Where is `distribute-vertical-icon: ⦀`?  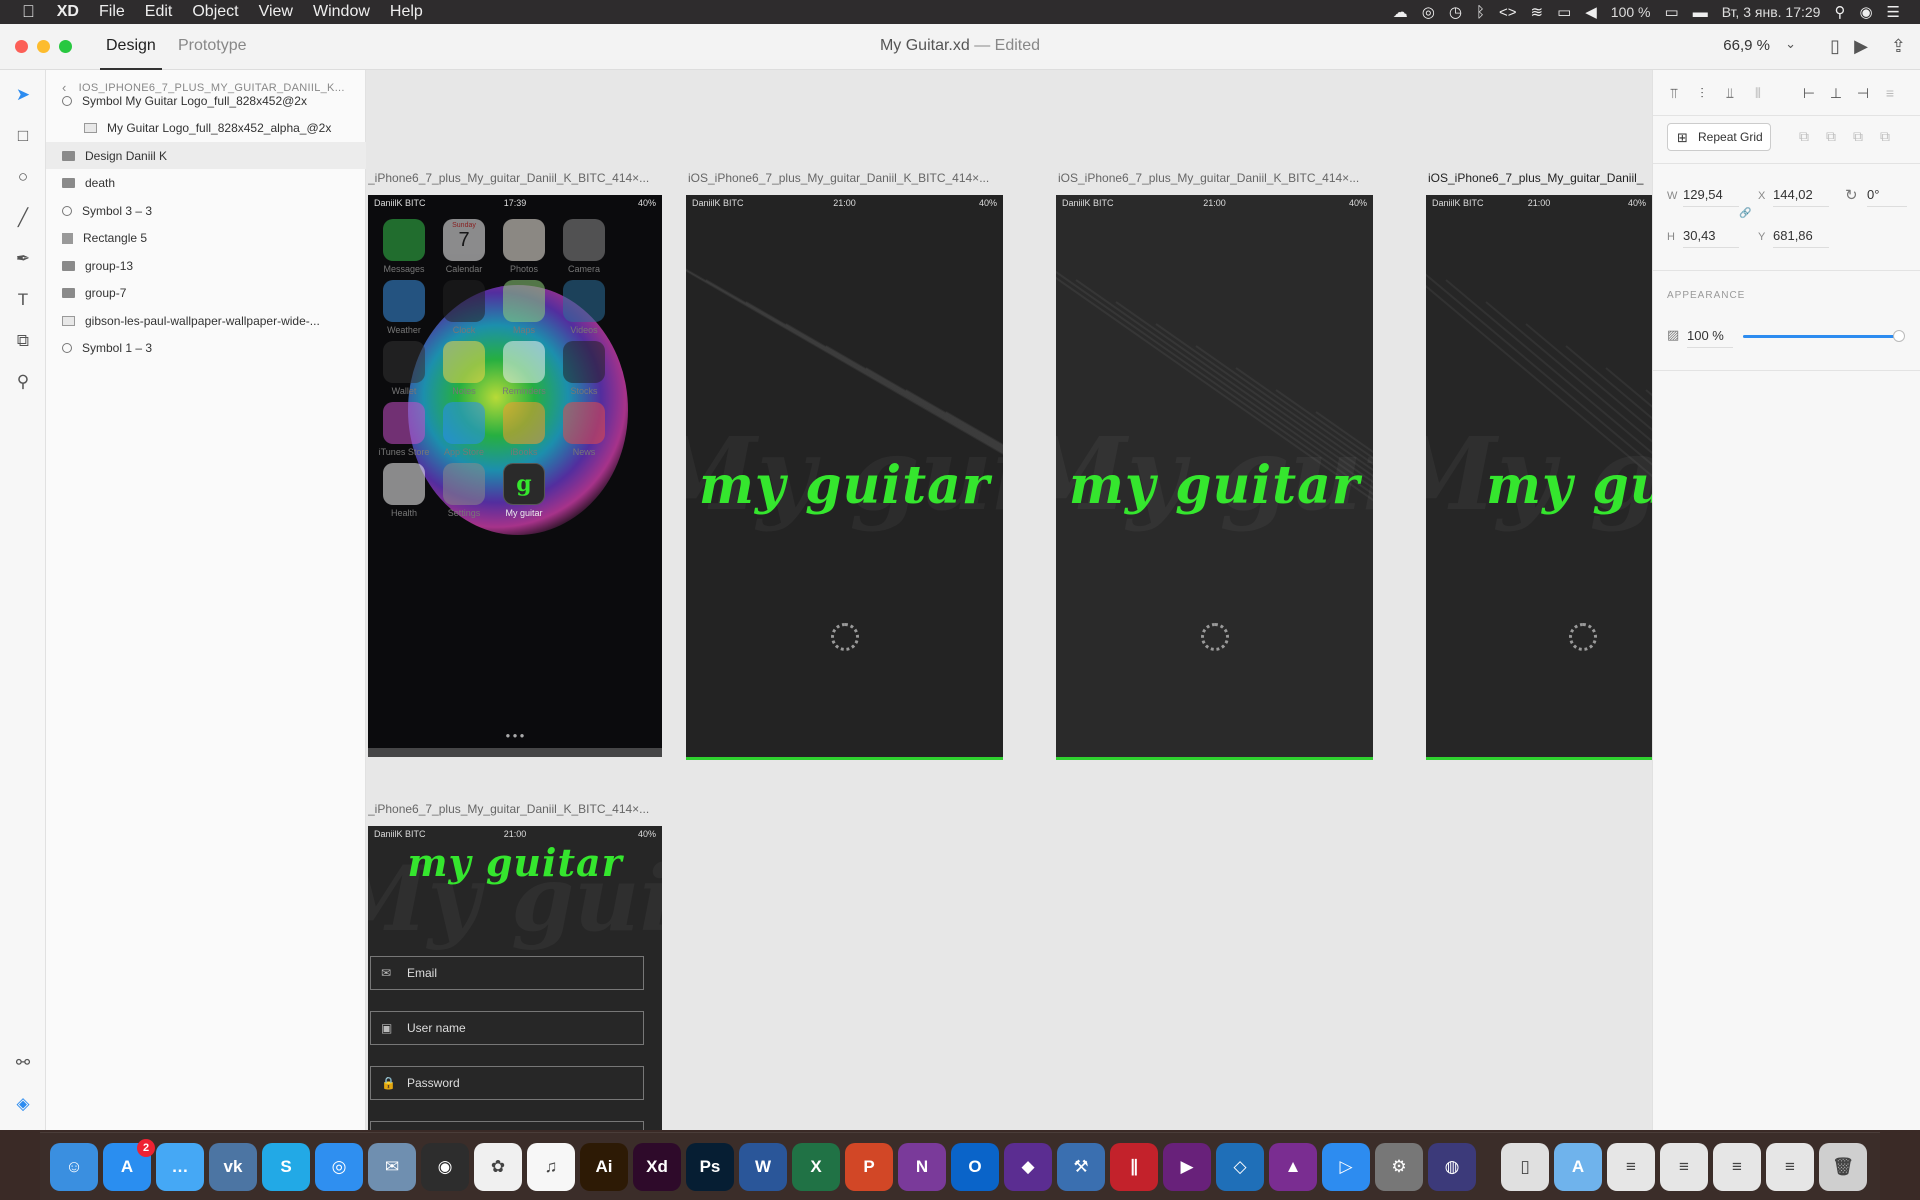 distribute-vertical-icon: ⦀ is located at coordinates (1758, 93).